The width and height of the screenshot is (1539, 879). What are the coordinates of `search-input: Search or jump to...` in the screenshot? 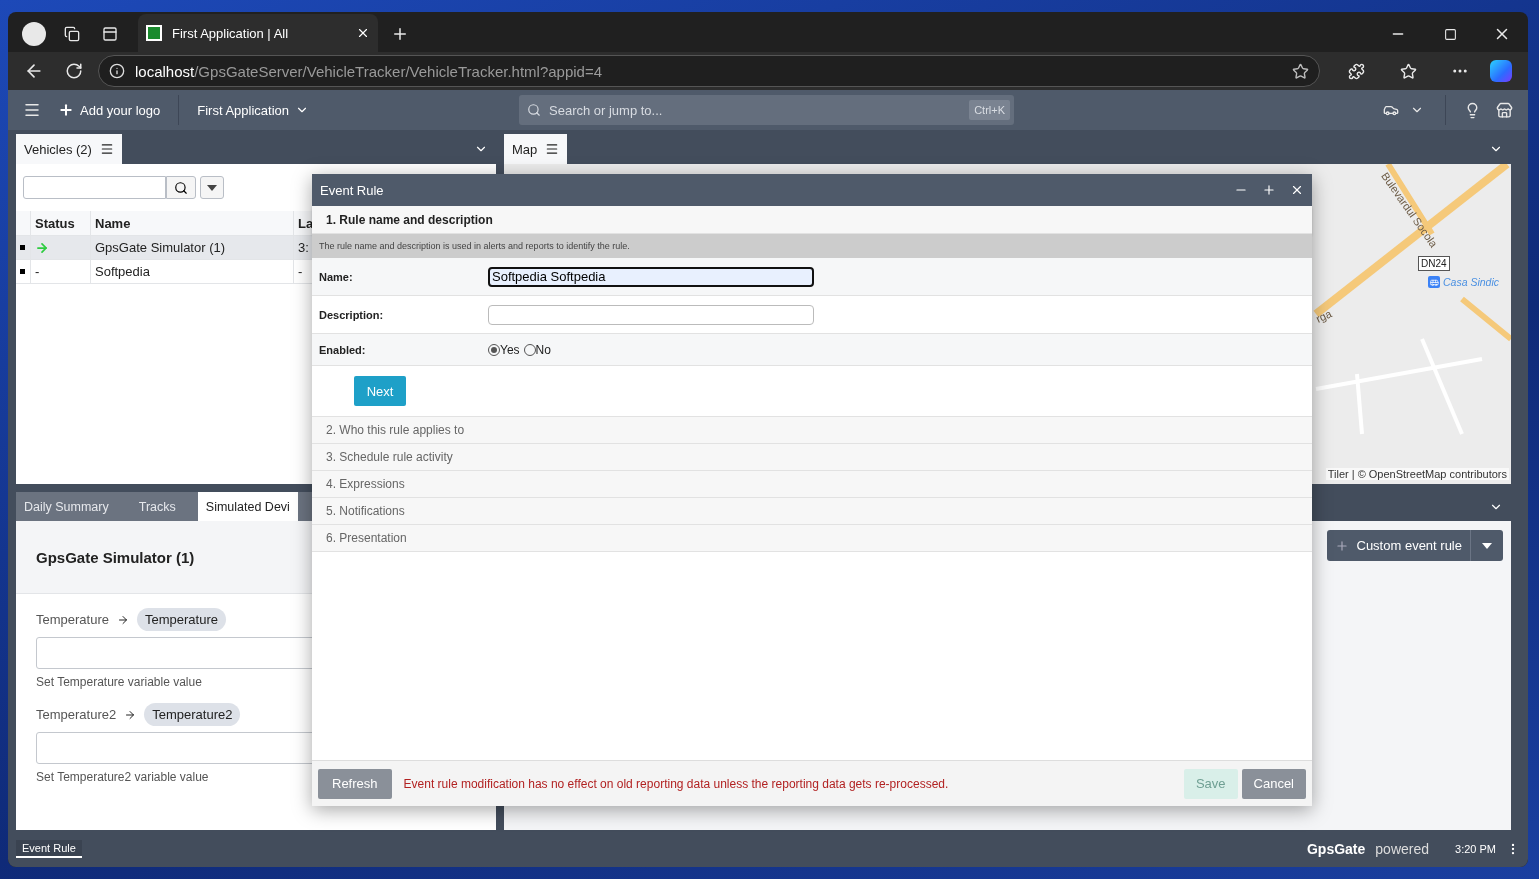 It's located at (755, 110).